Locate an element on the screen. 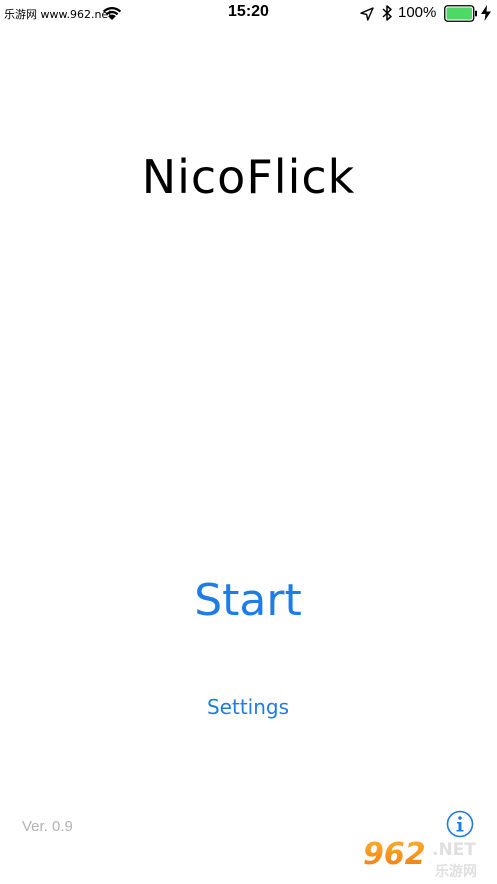  watermark-logo: 962 .NET 乐游网 is located at coordinates (425, 856).